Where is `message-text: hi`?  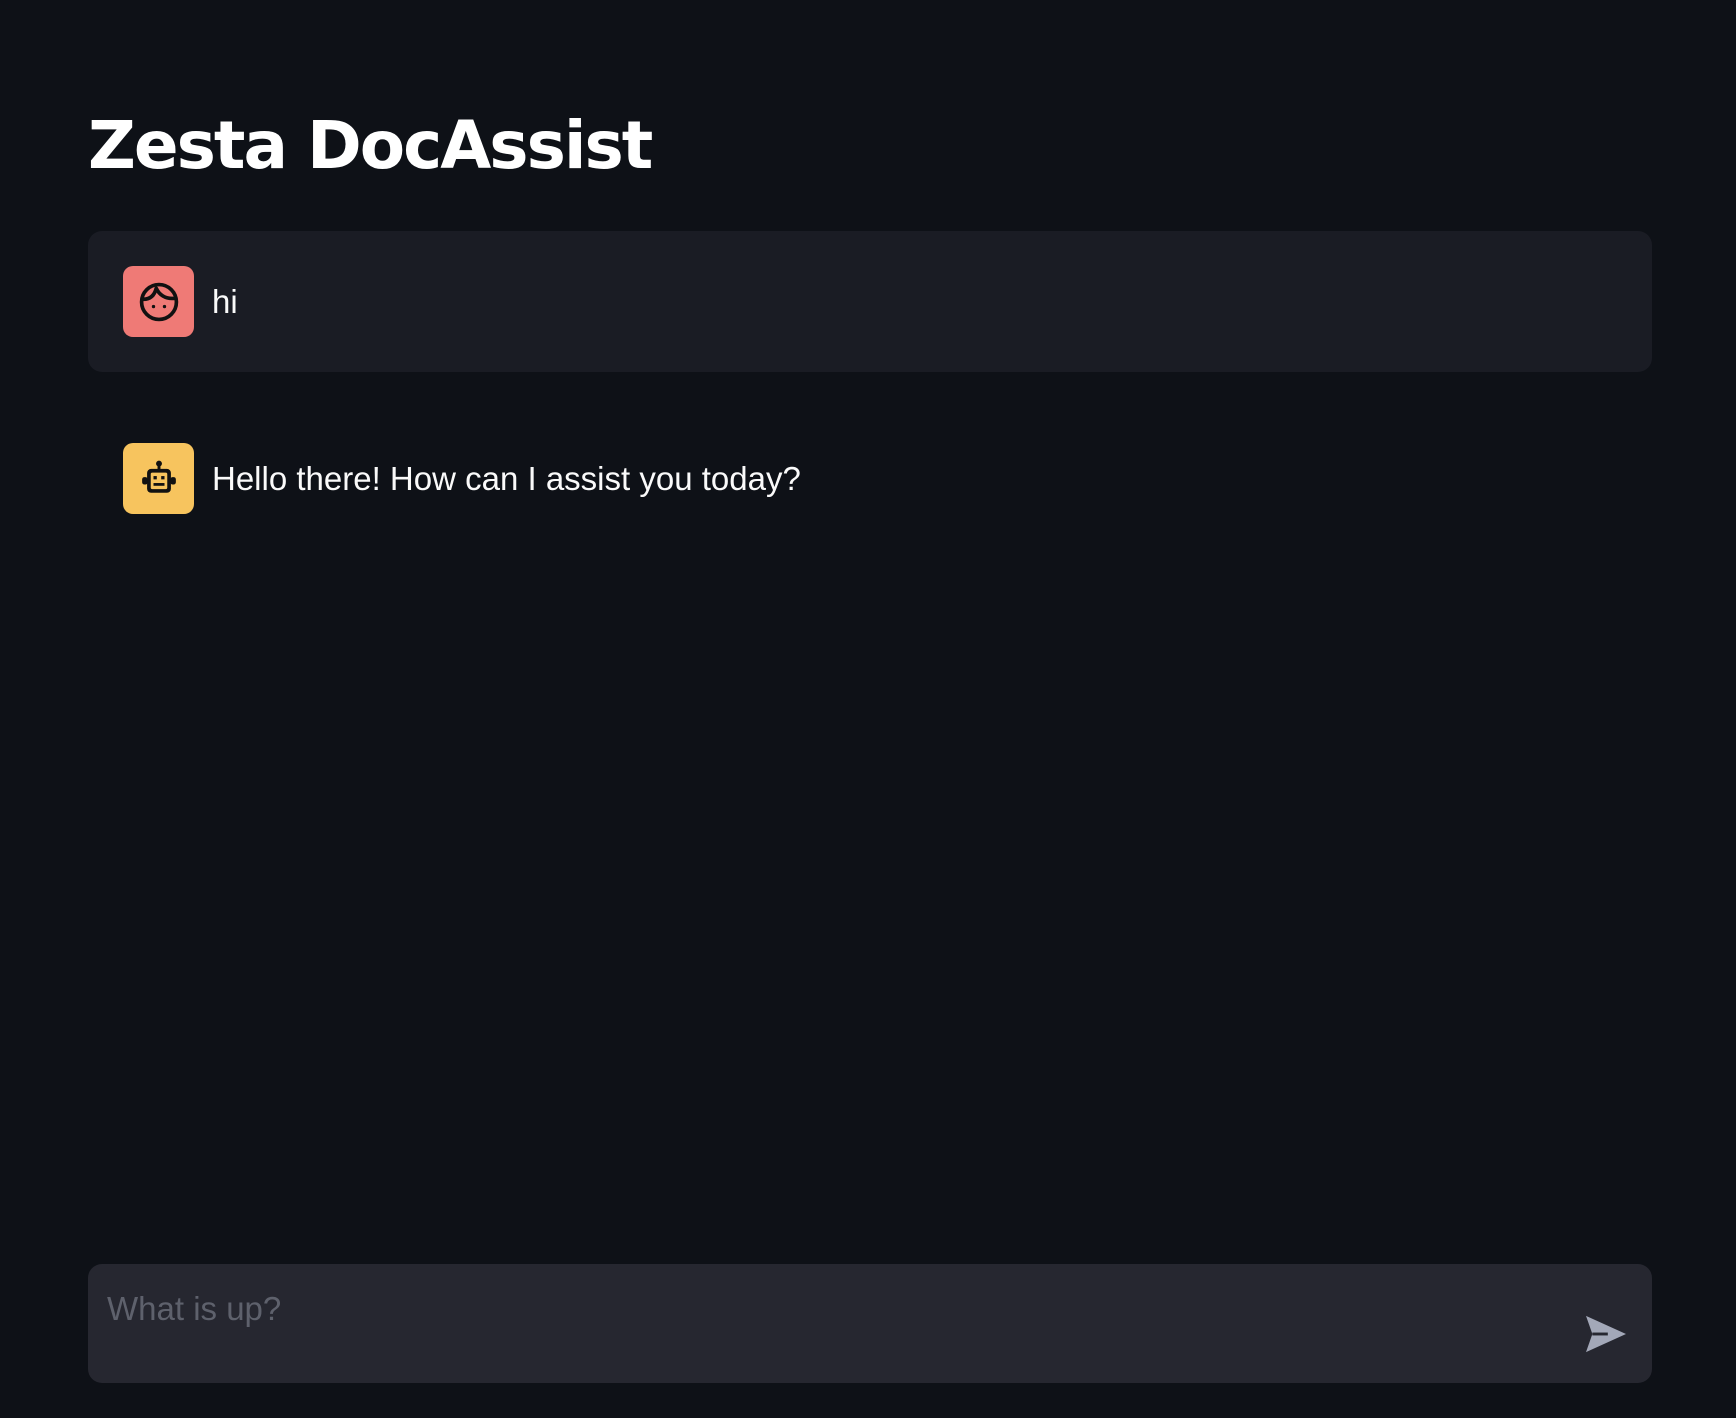
message-text: hi is located at coordinates (225, 301).